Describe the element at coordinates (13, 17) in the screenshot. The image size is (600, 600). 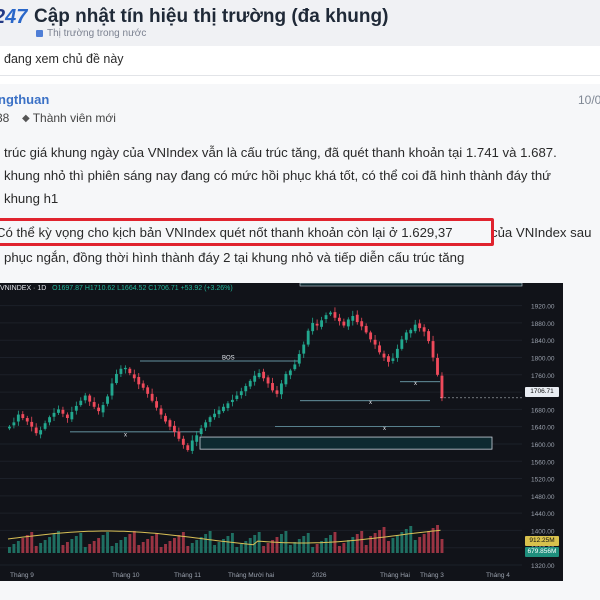
I see `site-logo: 247` at that location.